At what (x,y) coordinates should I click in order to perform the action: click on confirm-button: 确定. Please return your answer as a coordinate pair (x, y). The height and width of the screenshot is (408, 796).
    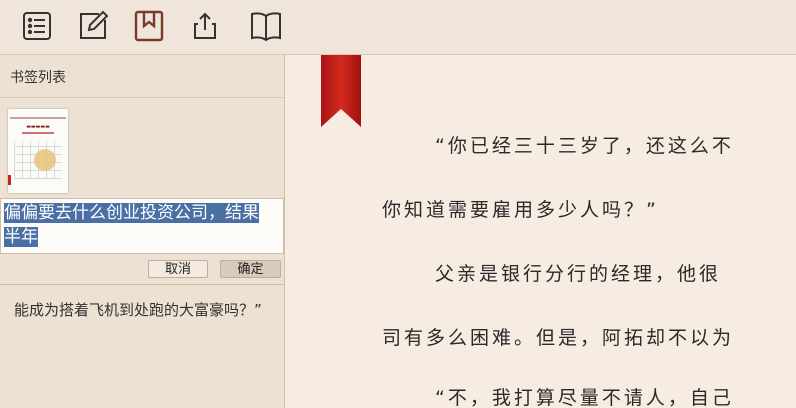
    Looking at the image, I should click on (250, 269).